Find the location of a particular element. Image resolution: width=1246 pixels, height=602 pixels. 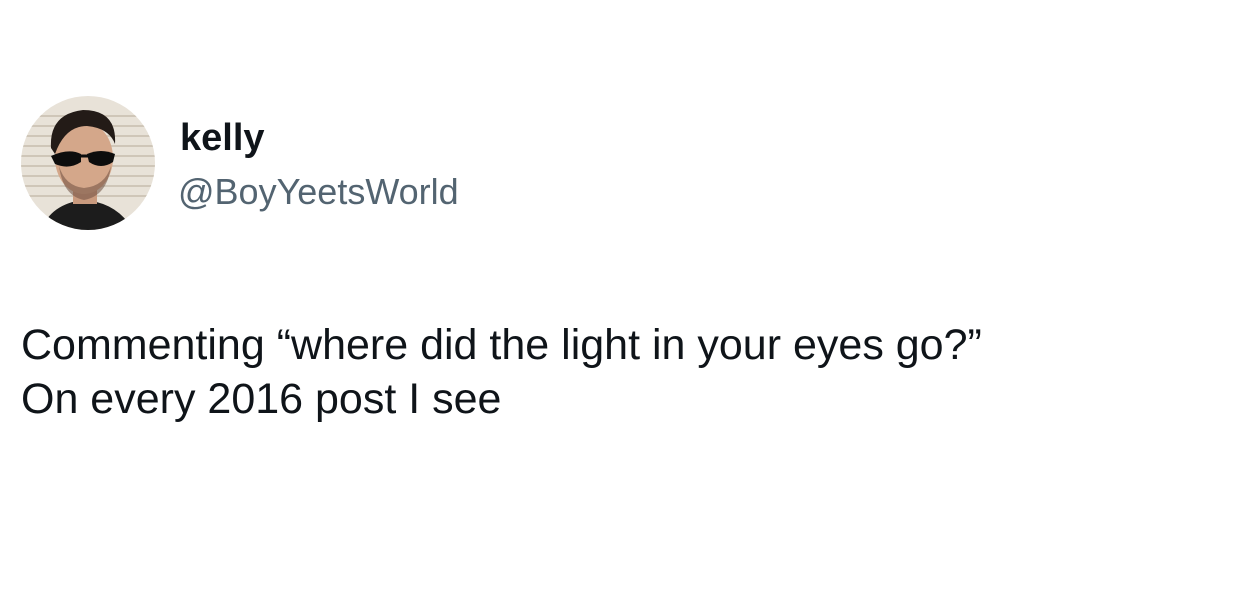

avatar is located at coordinates (88, 163).